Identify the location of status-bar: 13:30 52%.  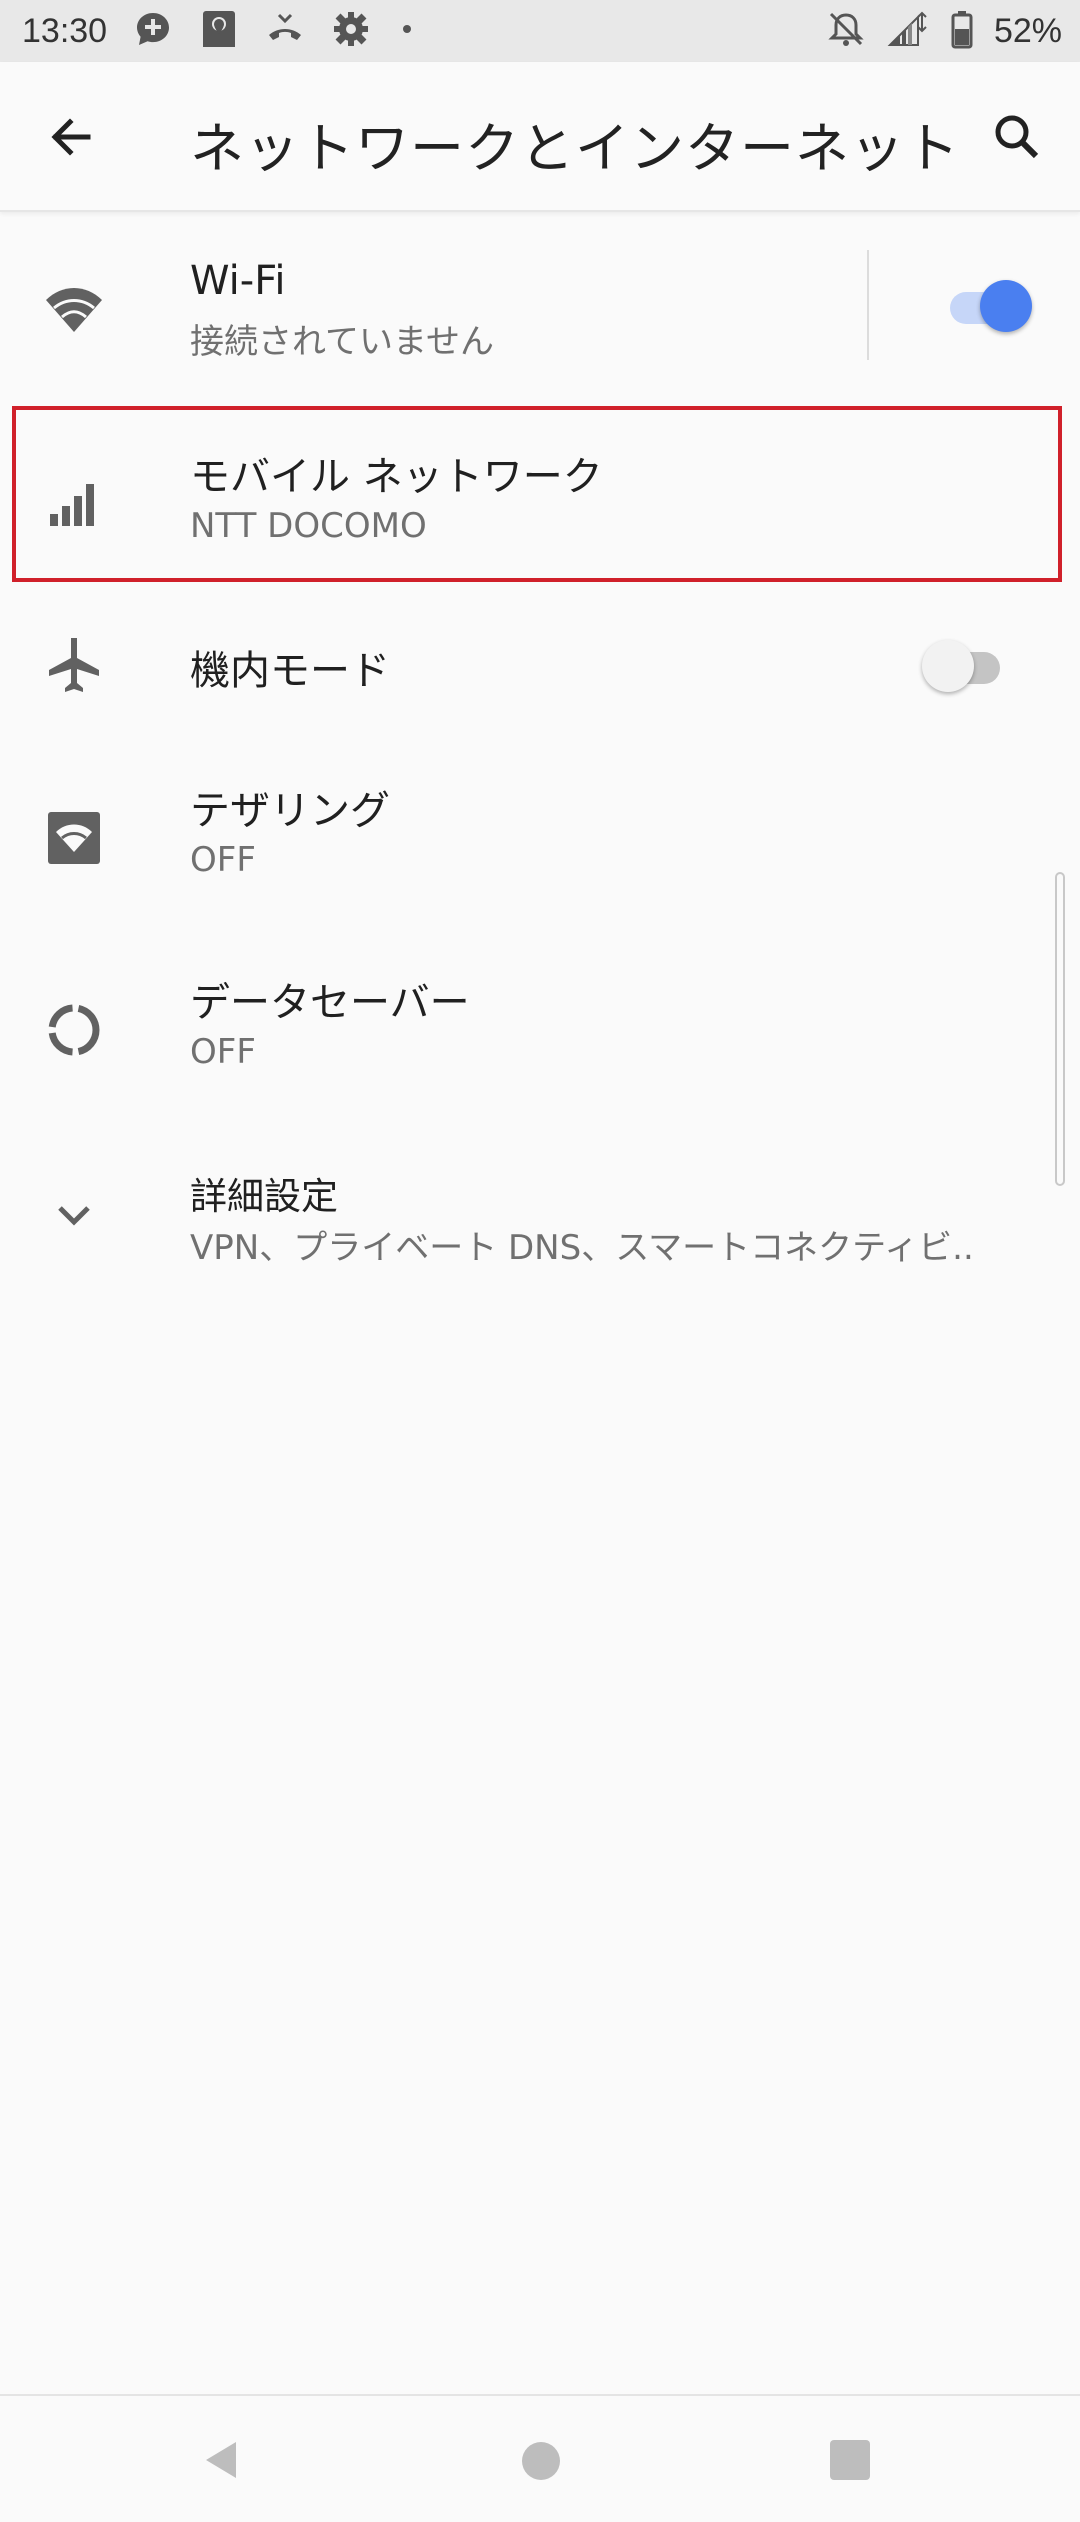
(540, 31).